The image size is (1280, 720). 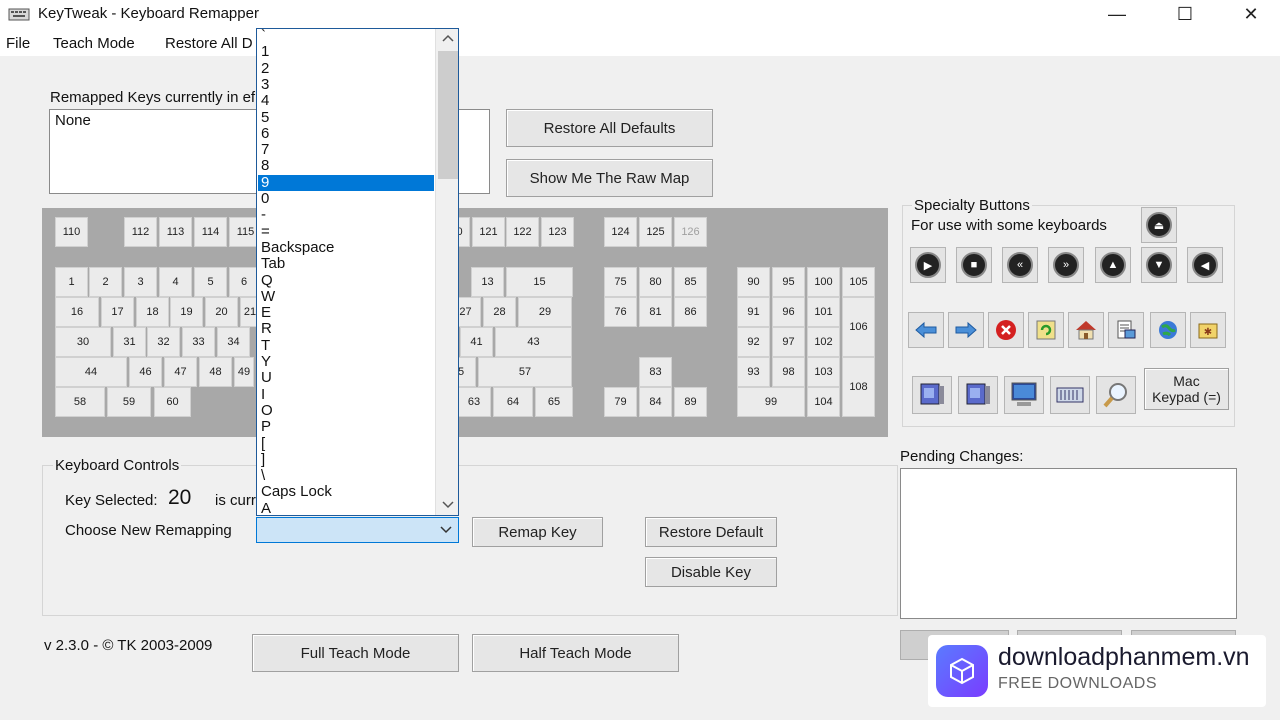 I want to click on key-34: 34, so click(x=233, y=342).